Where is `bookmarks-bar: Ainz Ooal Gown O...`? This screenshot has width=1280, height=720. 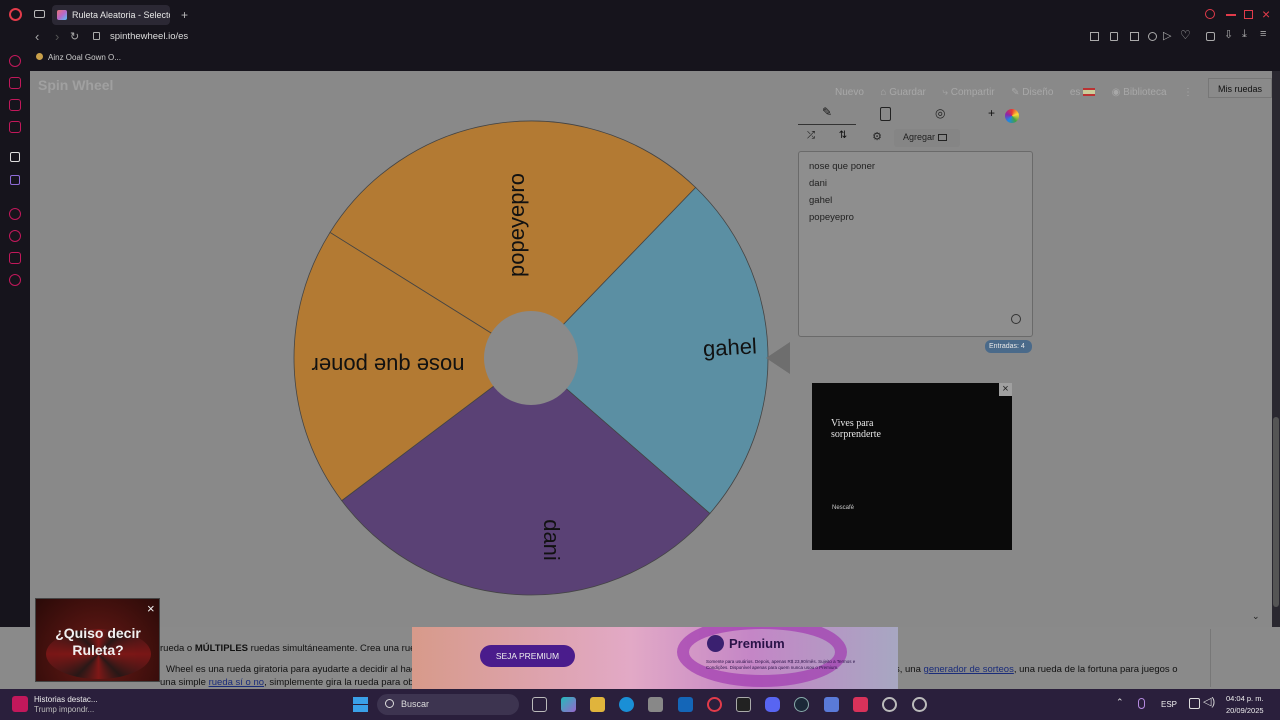
bookmarks-bar: Ainz Ooal Gown O... is located at coordinates (655, 60).